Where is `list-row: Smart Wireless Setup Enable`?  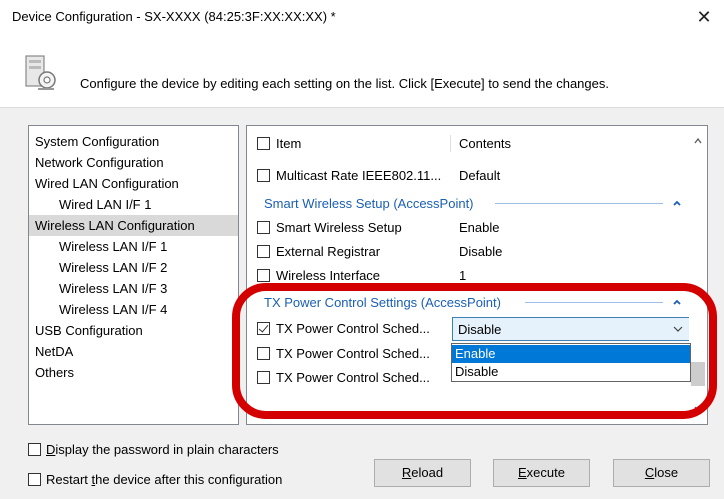
list-row: Smart Wireless Setup Enable is located at coordinates (468, 227).